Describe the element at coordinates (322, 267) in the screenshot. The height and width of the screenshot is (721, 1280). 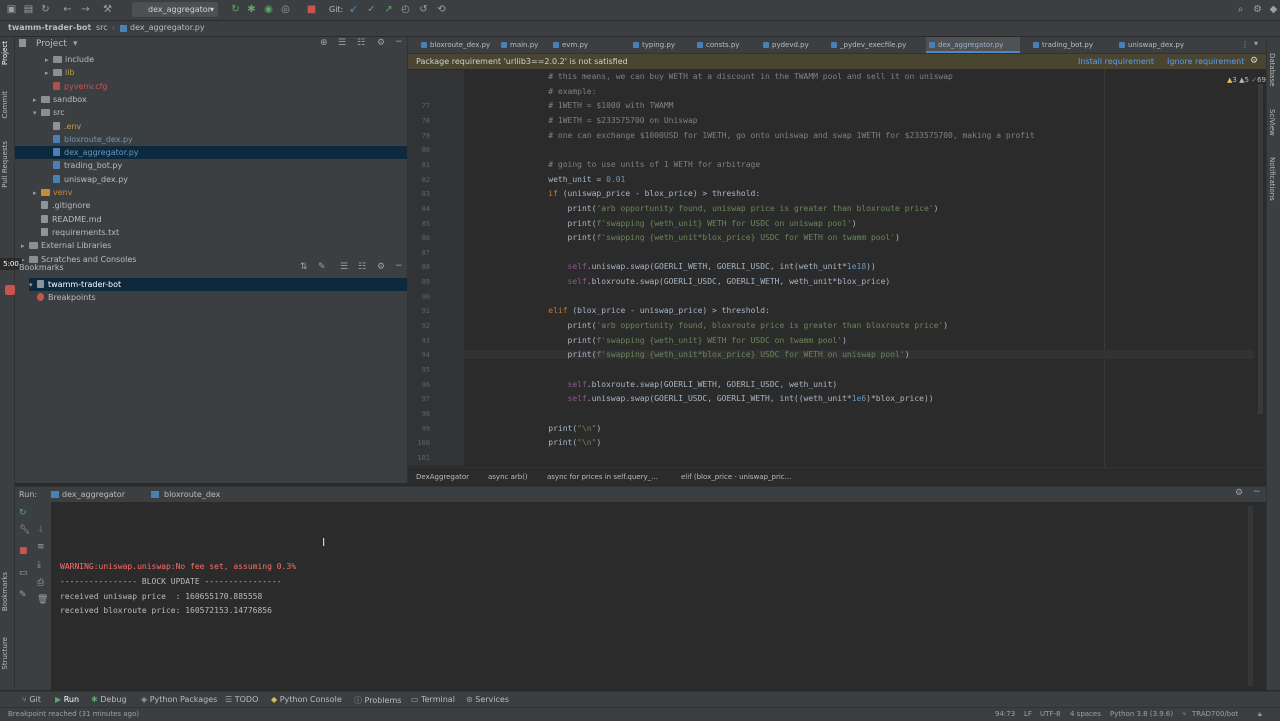
I see `edit-icon: ✎` at that location.